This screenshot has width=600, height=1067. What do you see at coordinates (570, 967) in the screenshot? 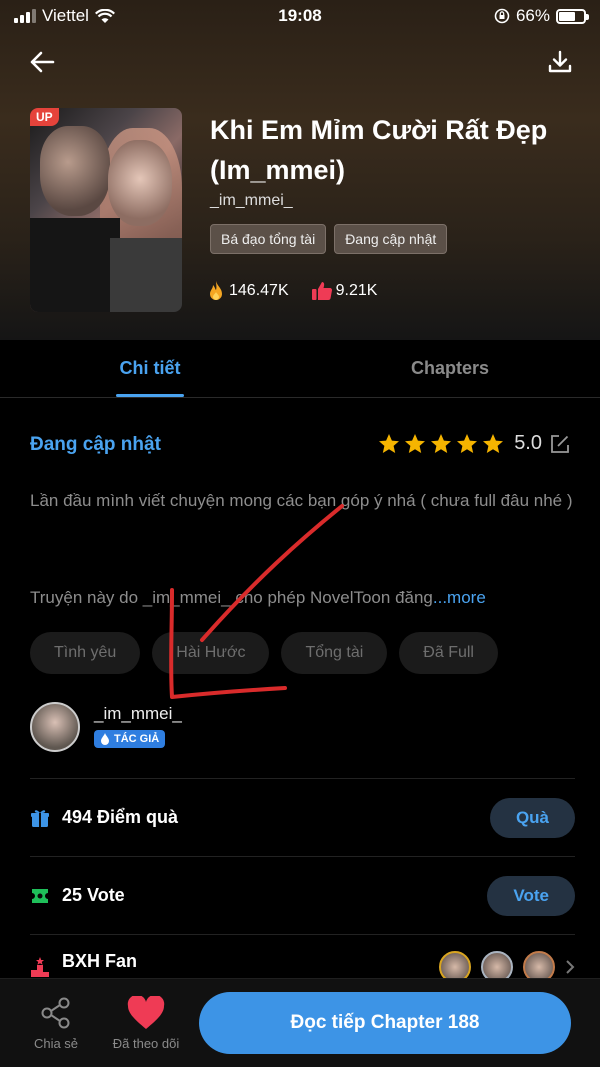
I see `chevron-right-icon` at bounding box center [570, 967].